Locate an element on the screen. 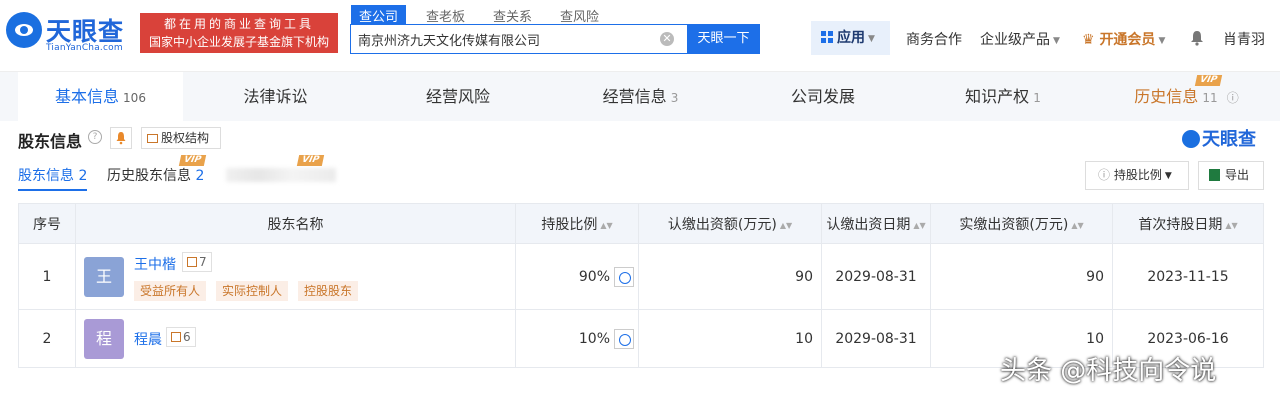 This screenshot has width=1280, height=400. tab-search-relation: 查关系 is located at coordinates (512, 15).